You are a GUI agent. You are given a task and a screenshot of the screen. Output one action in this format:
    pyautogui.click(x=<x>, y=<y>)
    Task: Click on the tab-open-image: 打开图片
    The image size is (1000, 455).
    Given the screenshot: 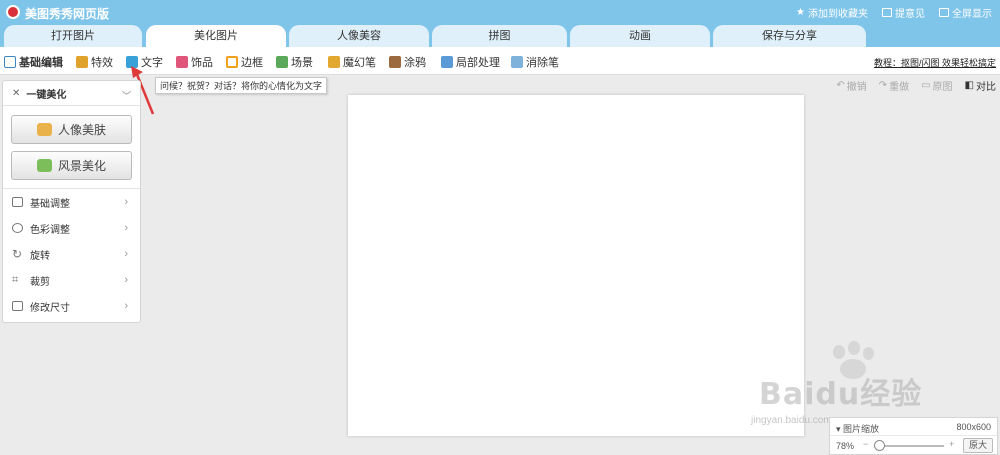 What is the action you would take?
    pyautogui.click(x=73, y=36)
    